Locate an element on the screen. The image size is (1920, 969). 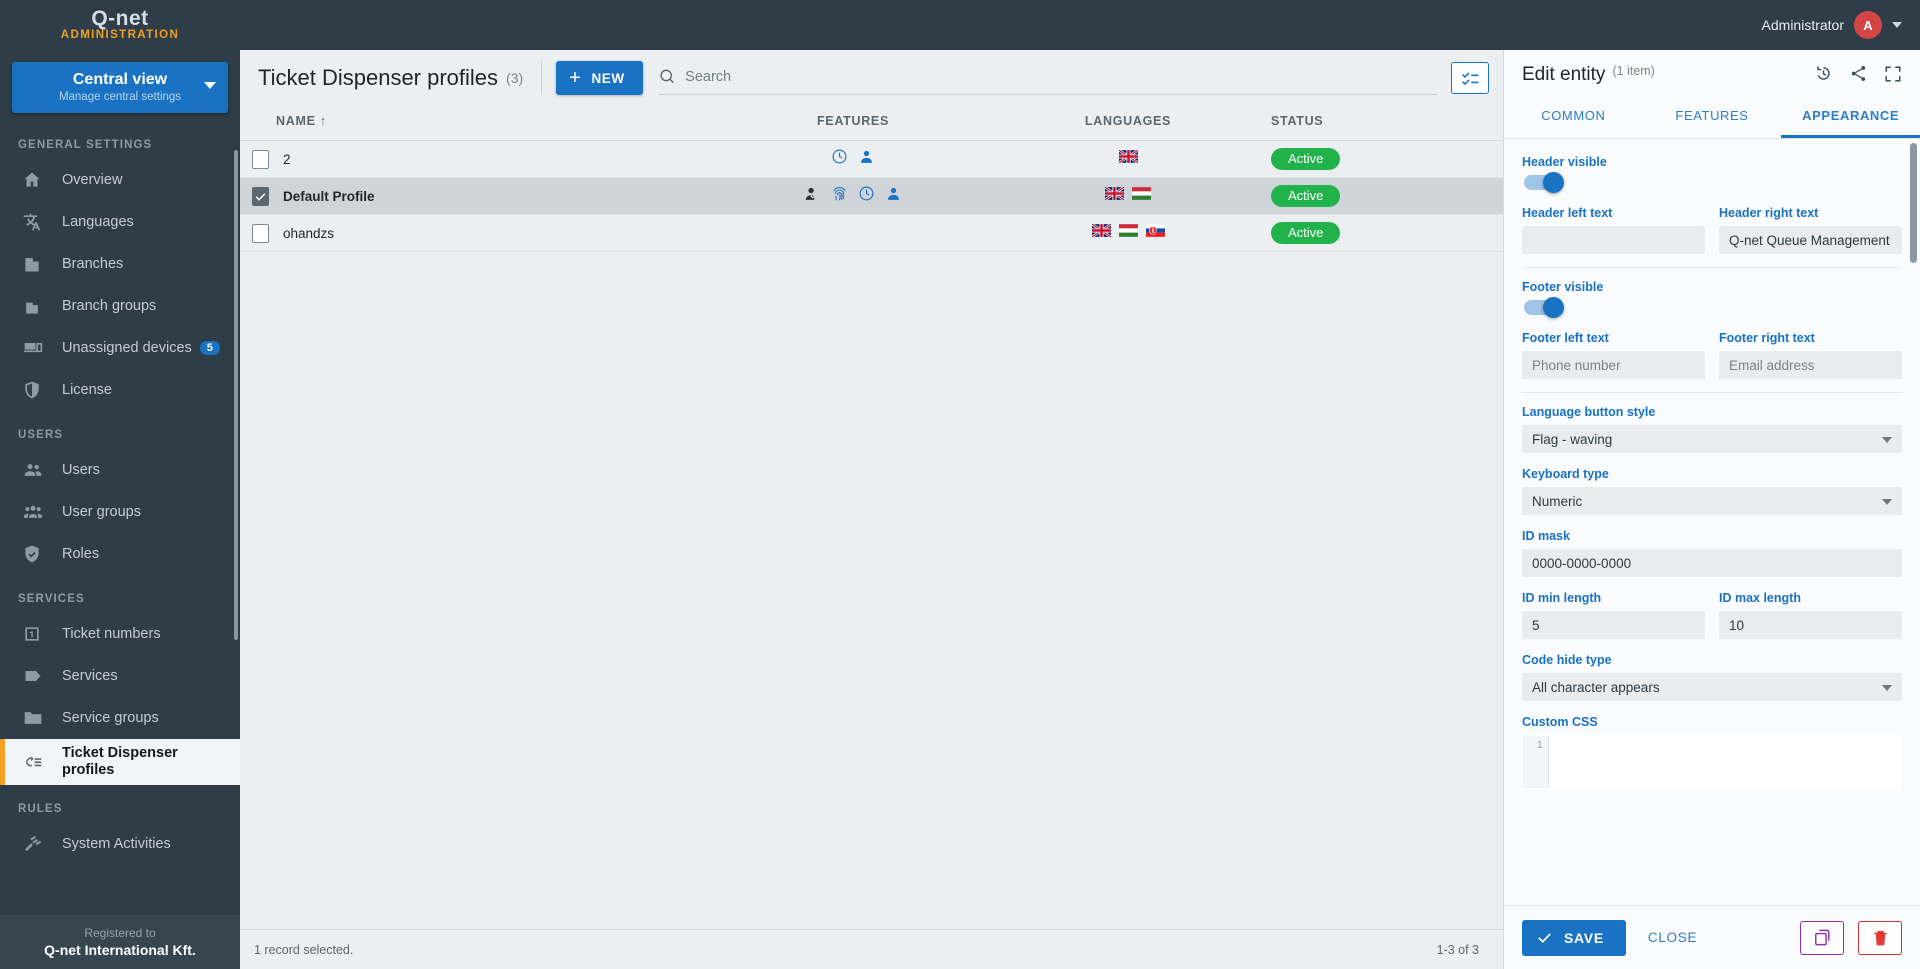
logo-subtitle: ADMINISTRATION is located at coordinates (120, 34).